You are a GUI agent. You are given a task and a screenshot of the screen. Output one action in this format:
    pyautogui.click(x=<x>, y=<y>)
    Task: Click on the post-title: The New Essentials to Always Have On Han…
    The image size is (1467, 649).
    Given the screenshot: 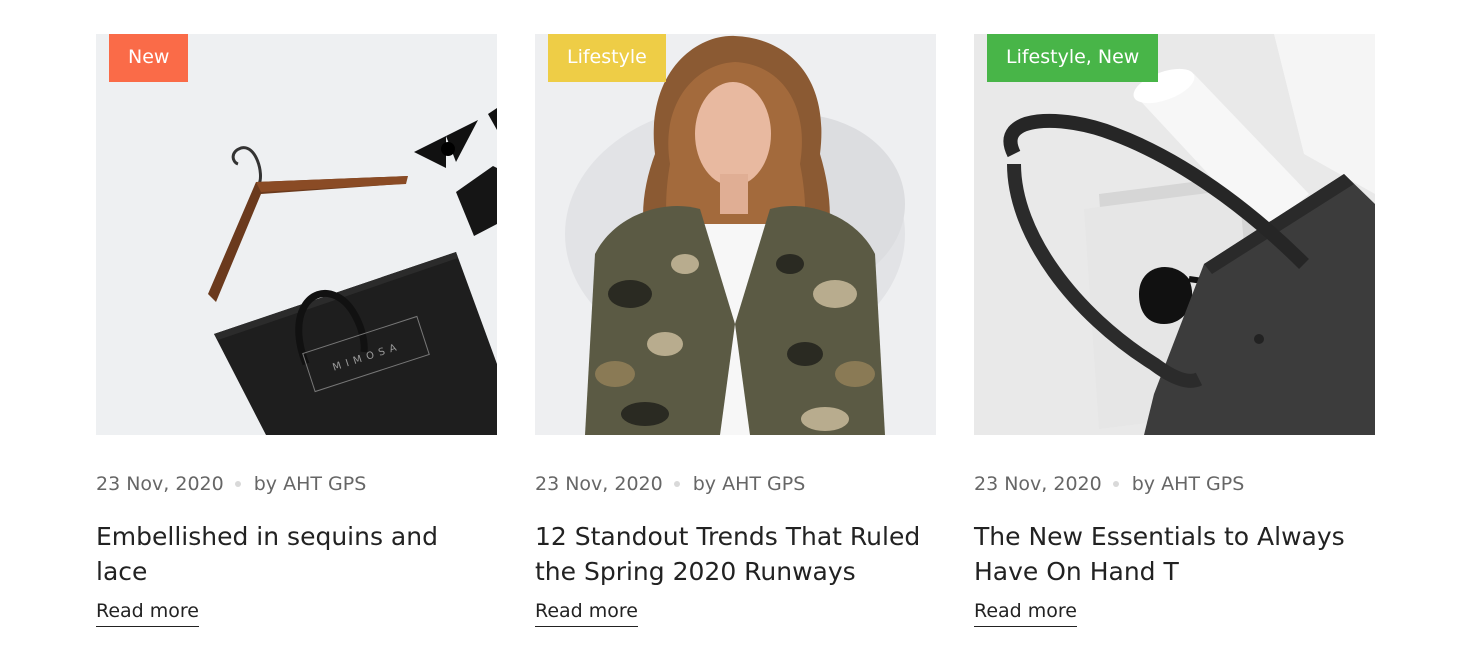 What is the action you would take?
    pyautogui.click(x=1174, y=554)
    